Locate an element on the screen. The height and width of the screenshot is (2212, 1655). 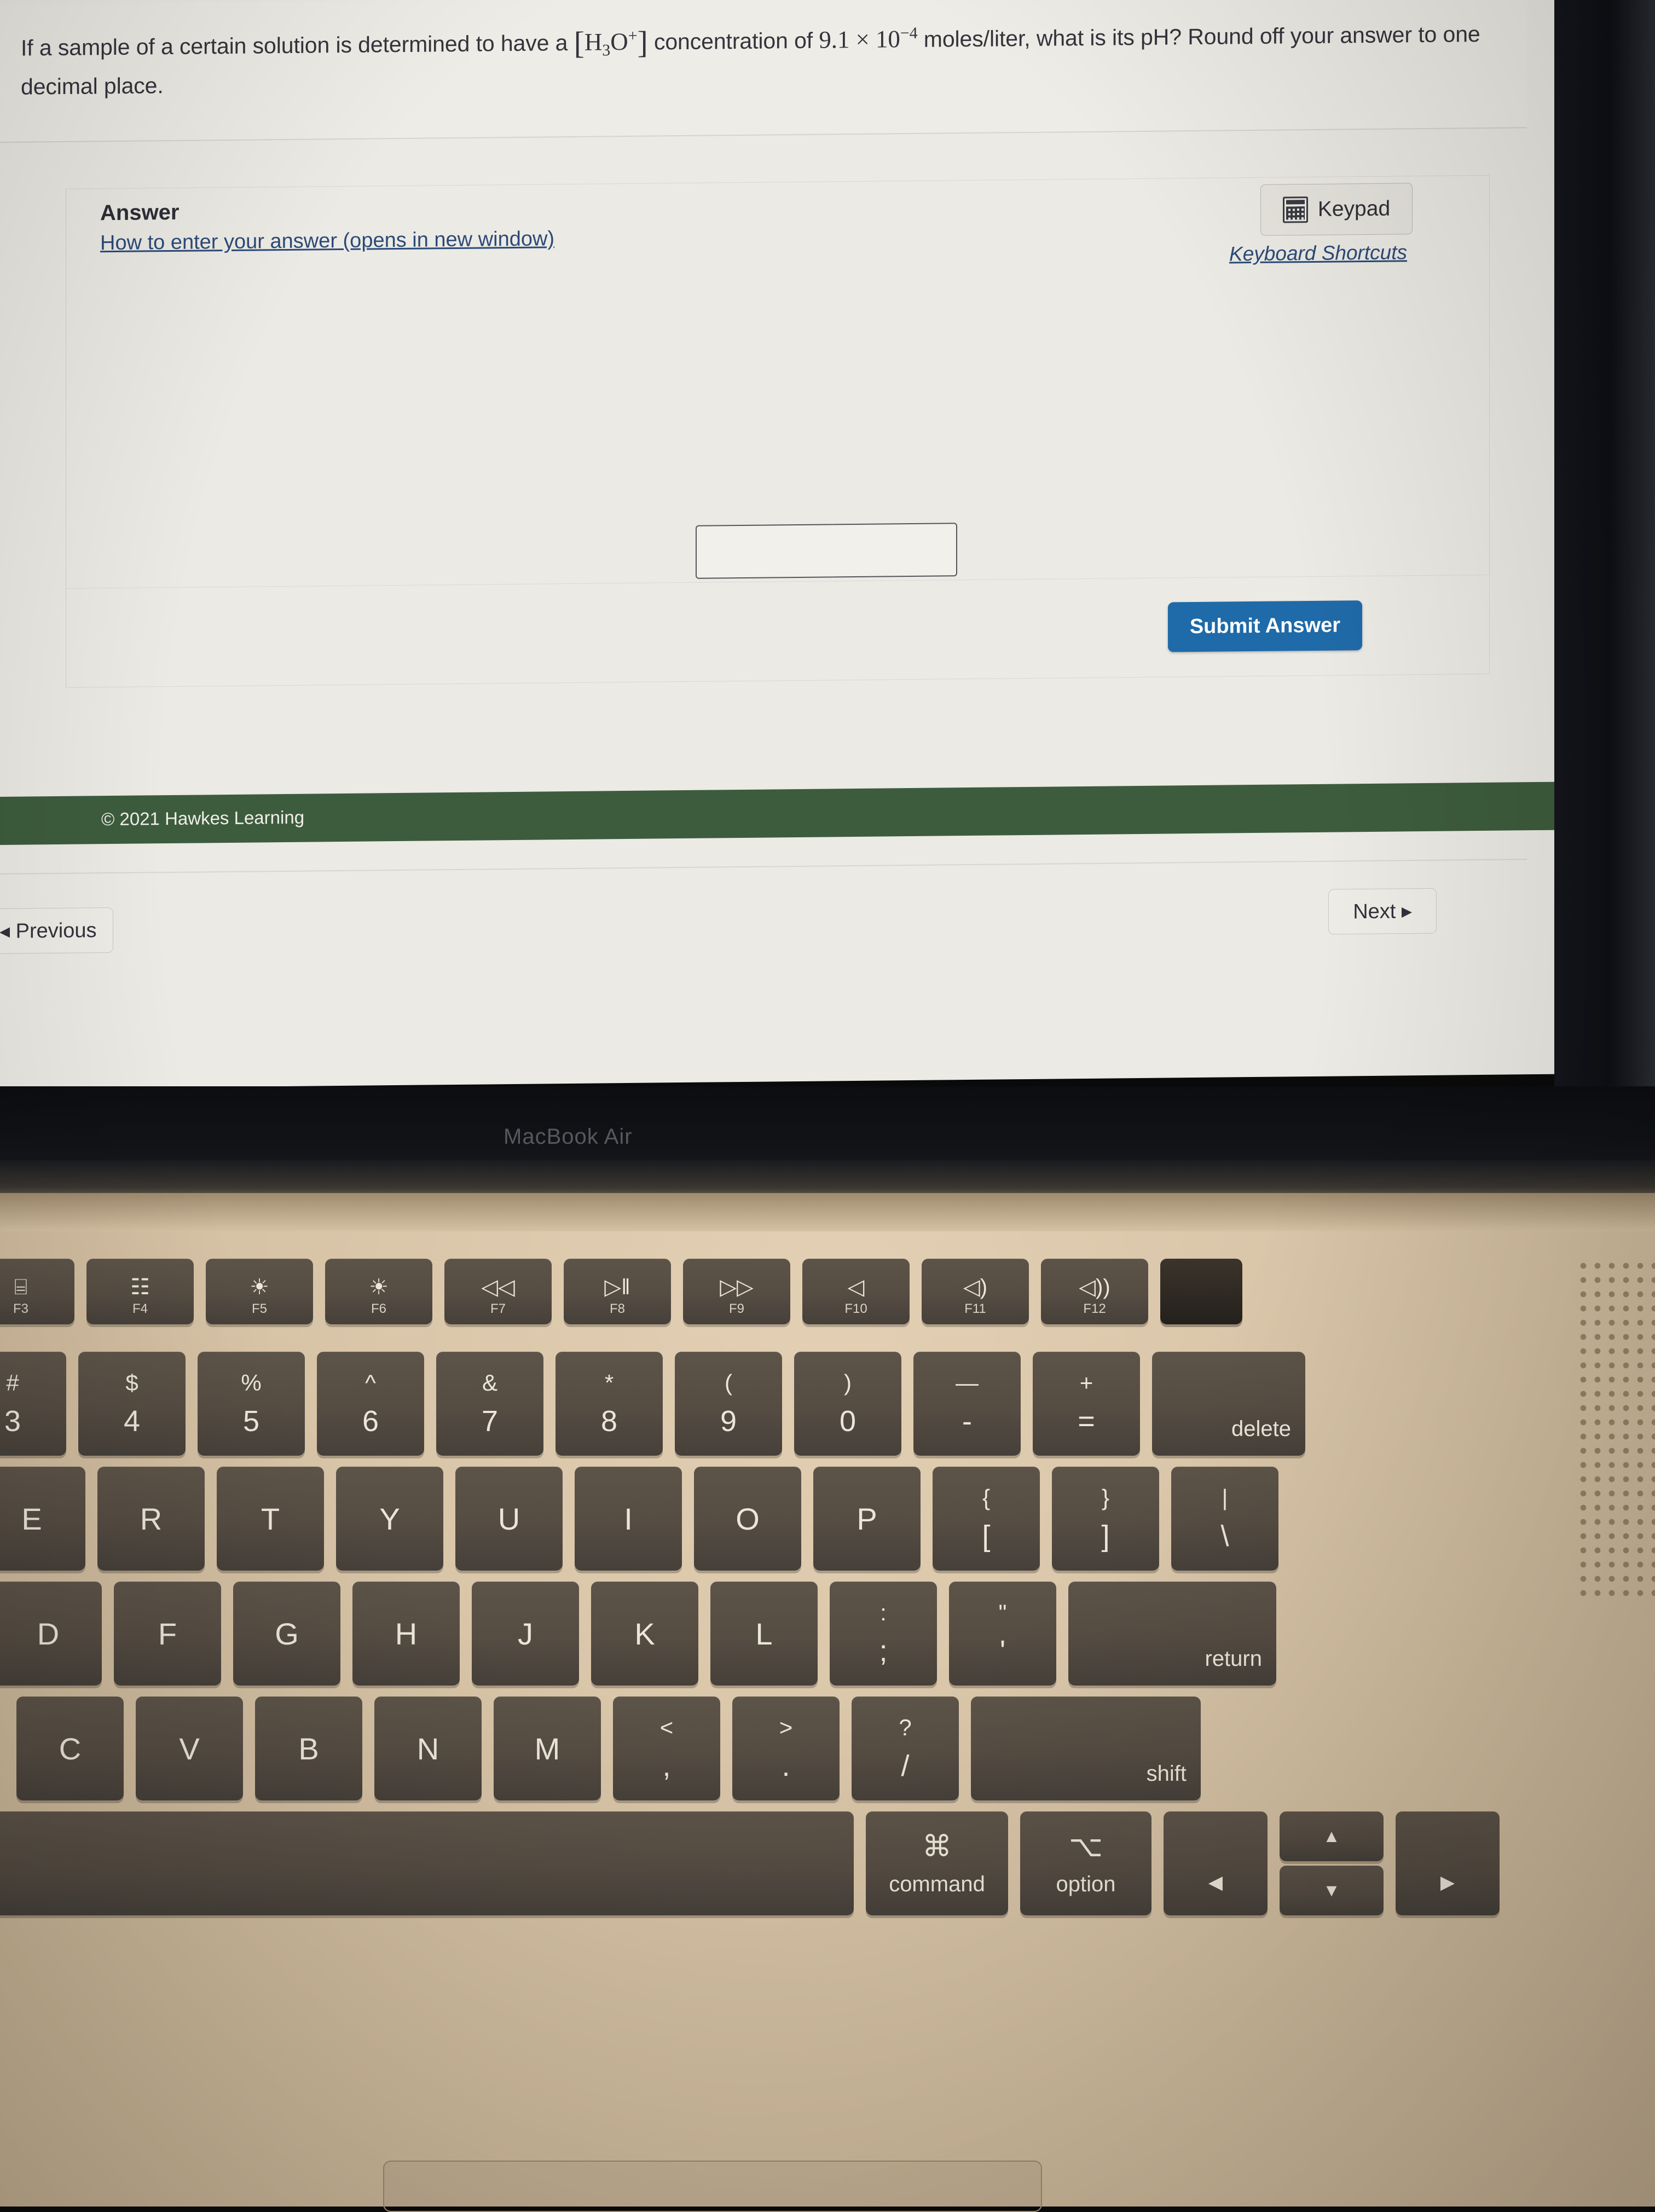
question-mid: concentration of is located at coordinates (733, 41).